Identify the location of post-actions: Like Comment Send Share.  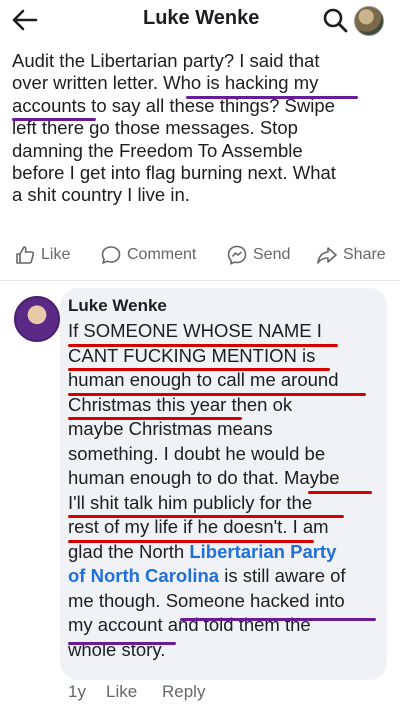
(200, 255).